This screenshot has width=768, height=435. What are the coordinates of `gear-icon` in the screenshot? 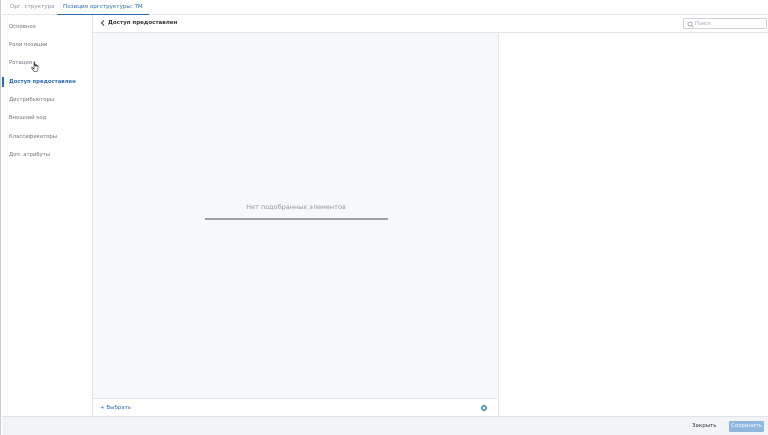 It's located at (484, 408).